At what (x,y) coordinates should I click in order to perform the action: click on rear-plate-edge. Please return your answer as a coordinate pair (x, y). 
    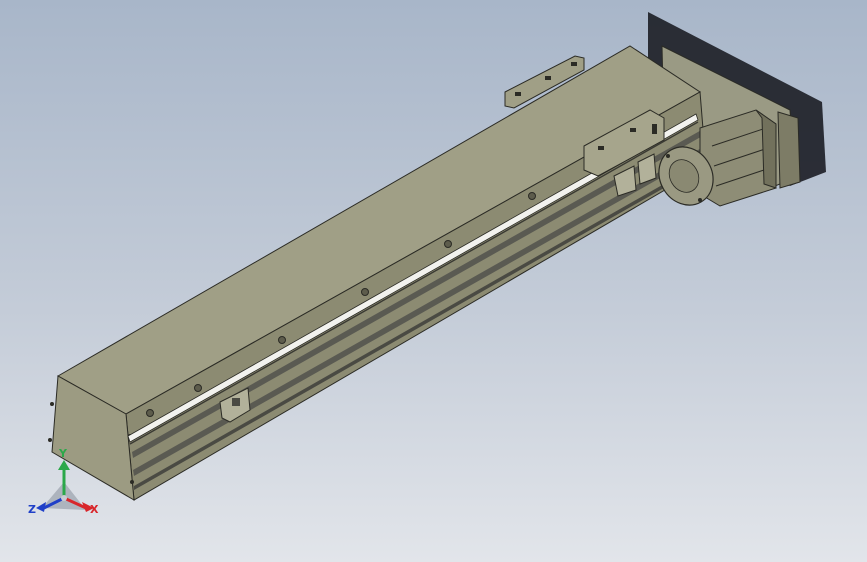
    Looking at the image, I should click on (789, 150).